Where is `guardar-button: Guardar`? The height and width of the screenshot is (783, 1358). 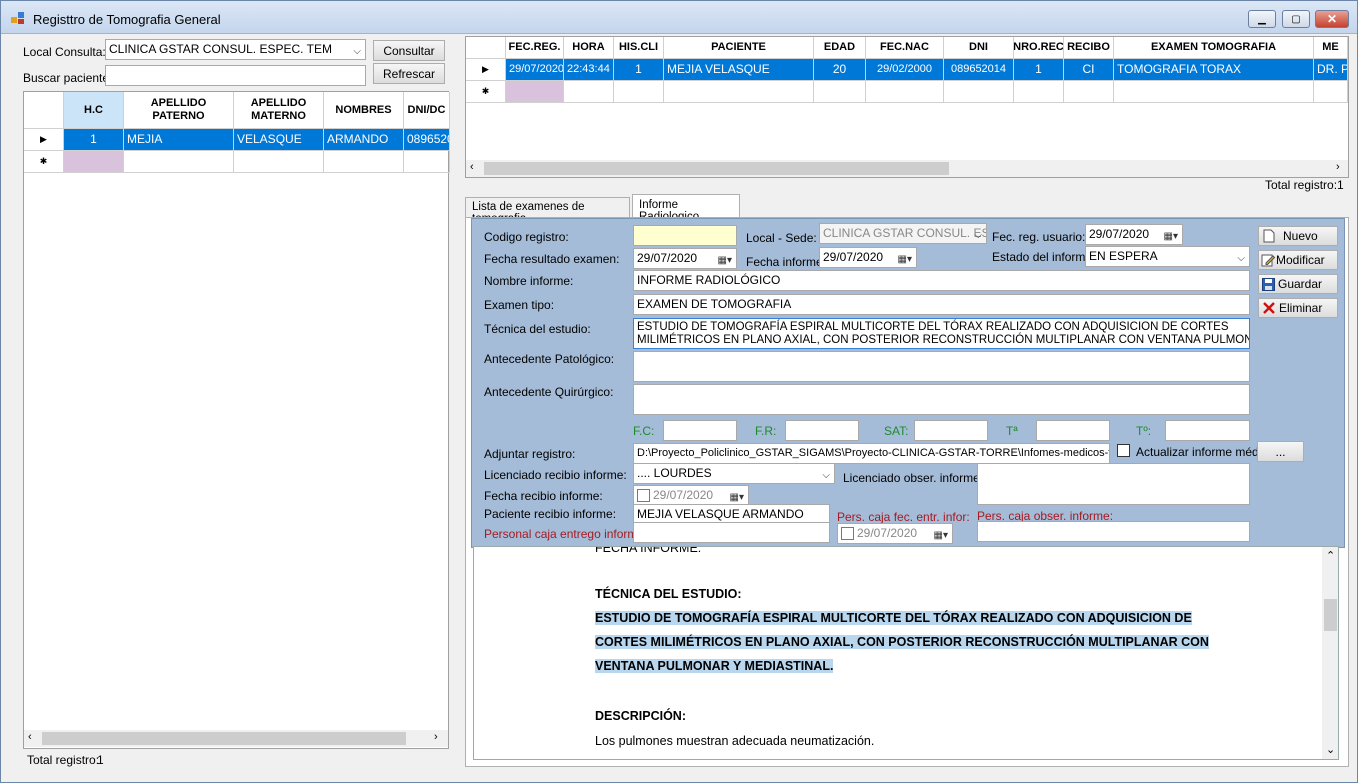
guardar-button: Guardar is located at coordinates (1298, 284).